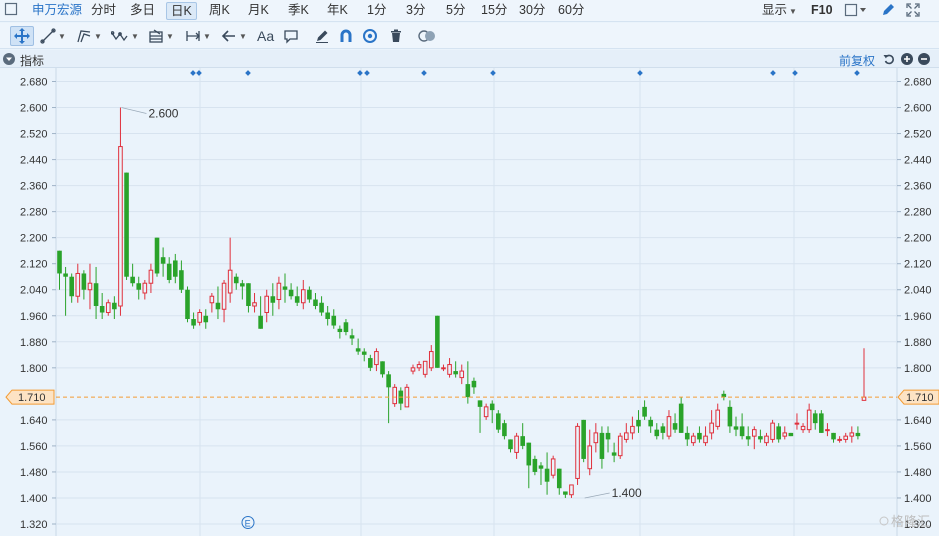  I want to click on fib-tool-icon: ▼, so click(161, 36).